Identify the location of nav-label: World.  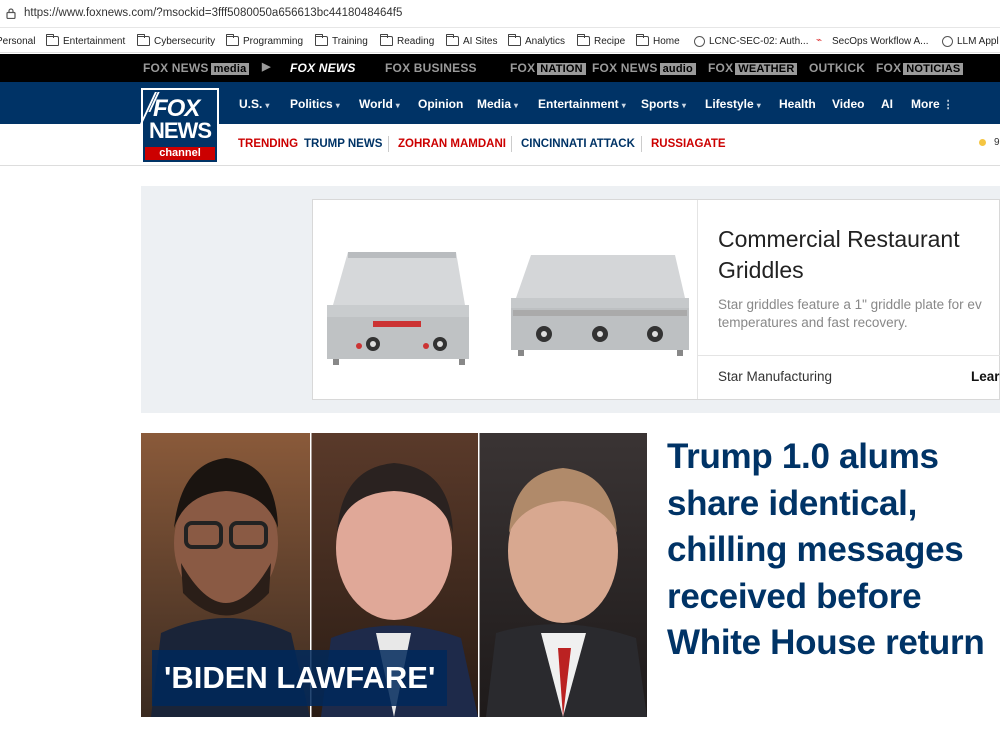
(376, 104).